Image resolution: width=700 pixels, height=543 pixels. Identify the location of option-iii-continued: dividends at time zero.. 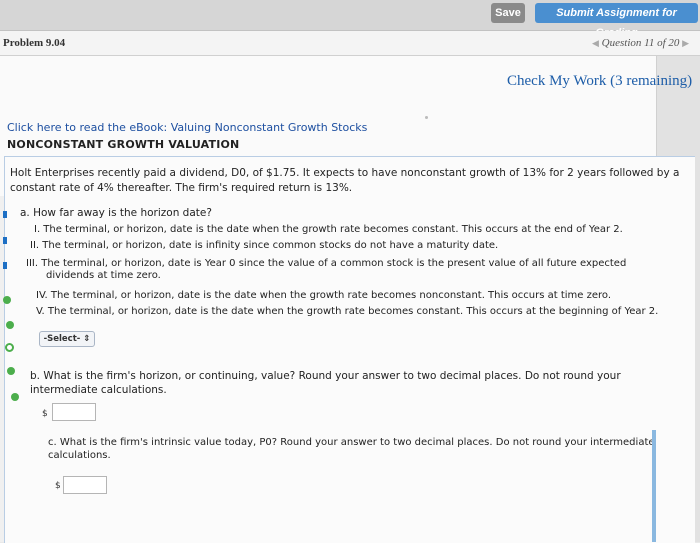
(103, 275).